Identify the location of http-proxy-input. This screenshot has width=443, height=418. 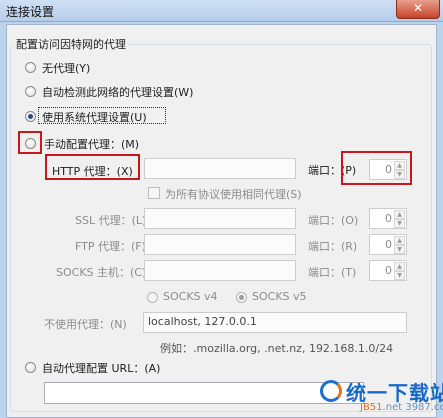
(220, 168).